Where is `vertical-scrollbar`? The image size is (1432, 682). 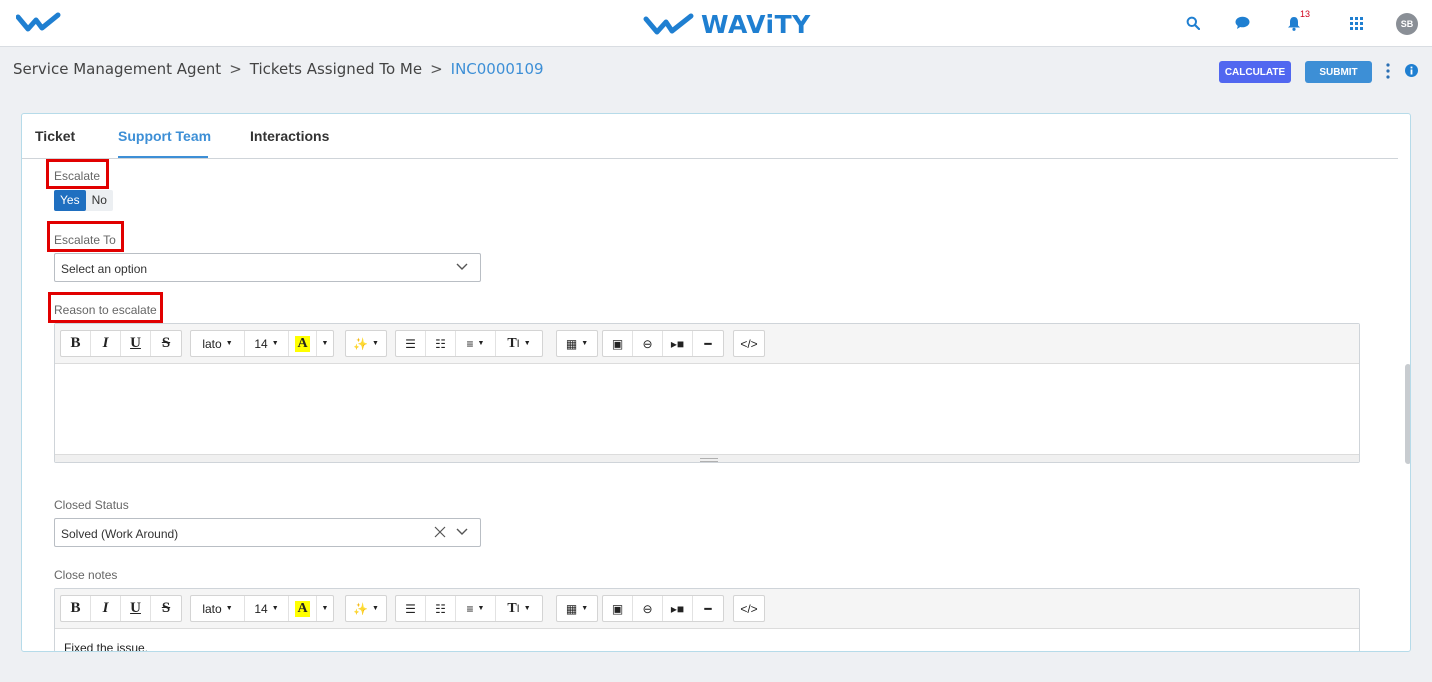 vertical-scrollbar is located at coordinates (1407, 414).